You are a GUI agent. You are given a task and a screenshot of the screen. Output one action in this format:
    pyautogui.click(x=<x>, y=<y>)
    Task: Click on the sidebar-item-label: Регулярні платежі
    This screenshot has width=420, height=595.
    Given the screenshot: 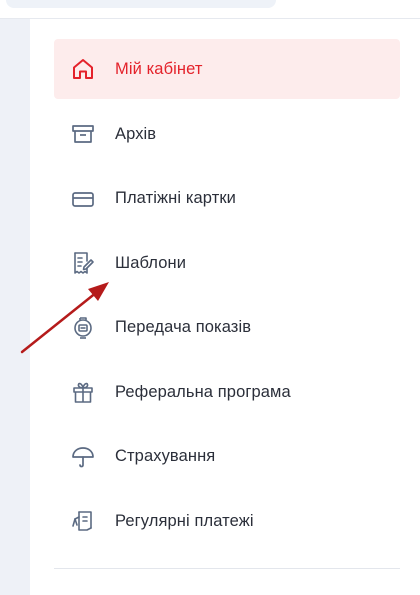 What is the action you would take?
    pyautogui.click(x=184, y=520)
    